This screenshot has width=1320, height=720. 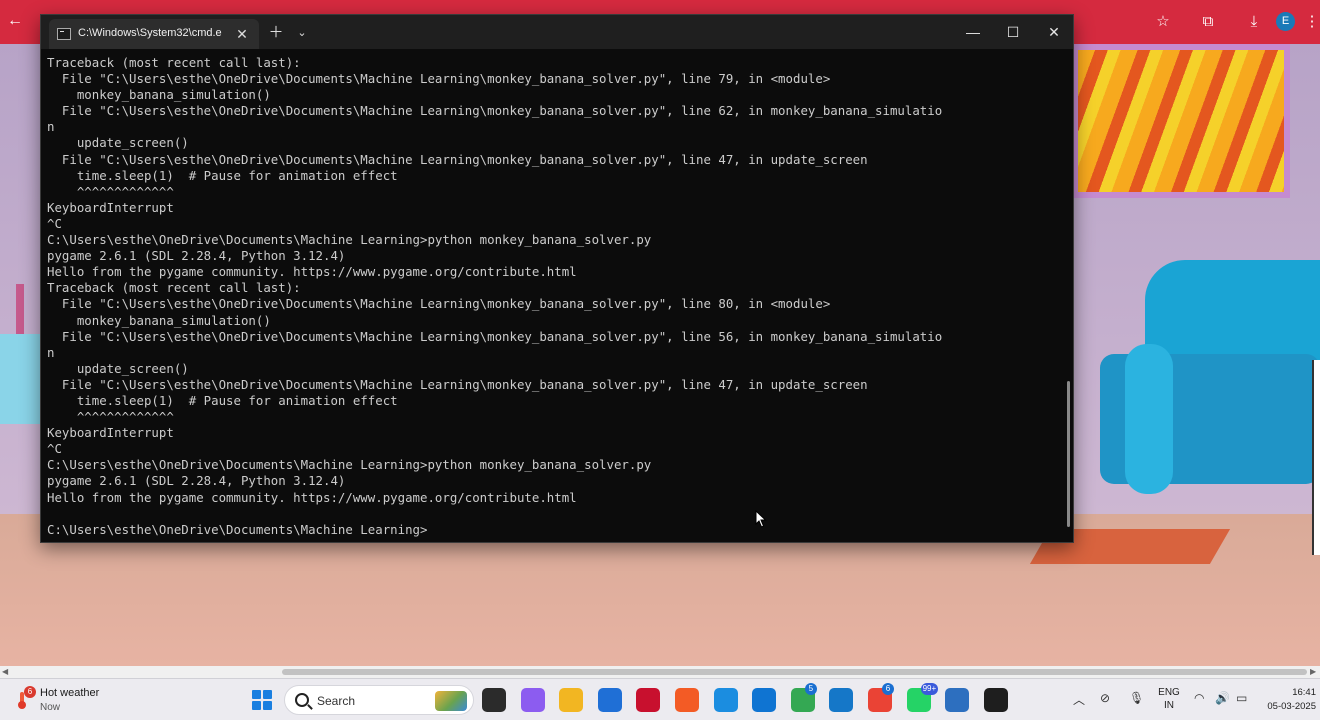 I want to click on file-explorer-icon, so click(x=571, y=700).